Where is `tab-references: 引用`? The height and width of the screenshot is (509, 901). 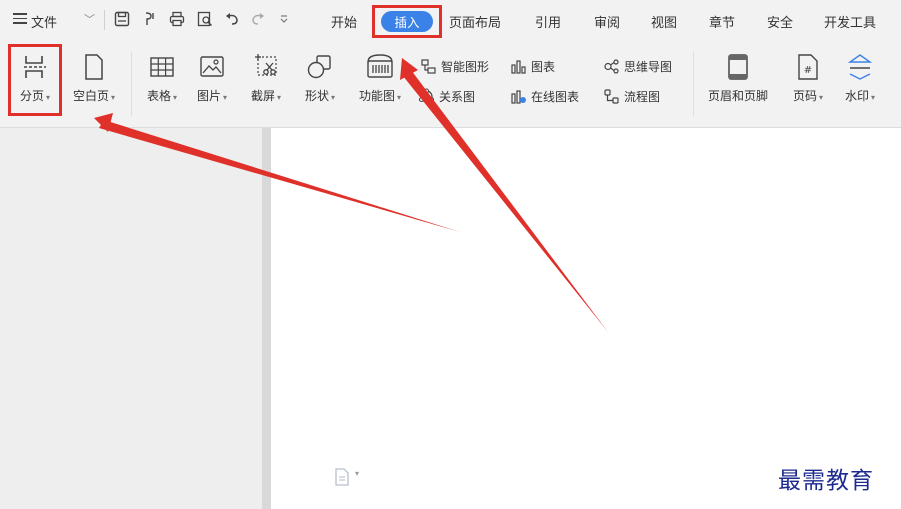
tab-references: 引用 is located at coordinates (548, 21).